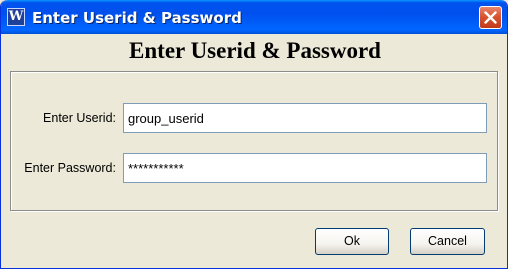  What do you see at coordinates (305, 118) in the screenshot?
I see `userid-input` at bounding box center [305, 118].